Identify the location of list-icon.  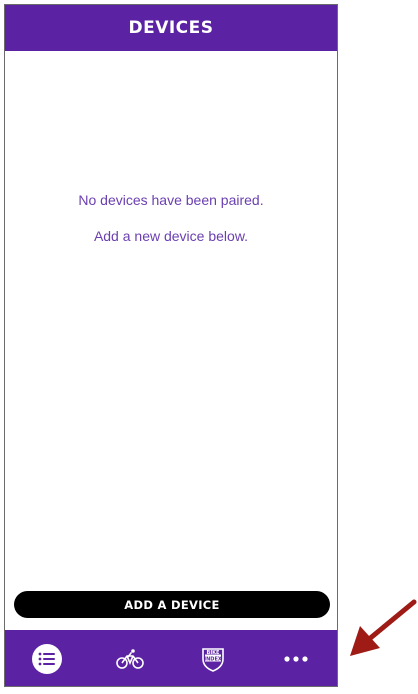
(46, 659).